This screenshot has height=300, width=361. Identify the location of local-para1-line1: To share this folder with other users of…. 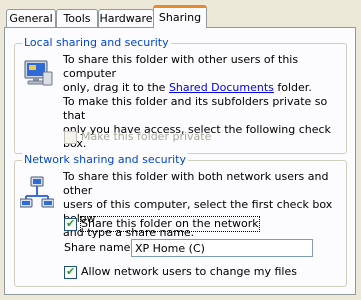
(181, 66).